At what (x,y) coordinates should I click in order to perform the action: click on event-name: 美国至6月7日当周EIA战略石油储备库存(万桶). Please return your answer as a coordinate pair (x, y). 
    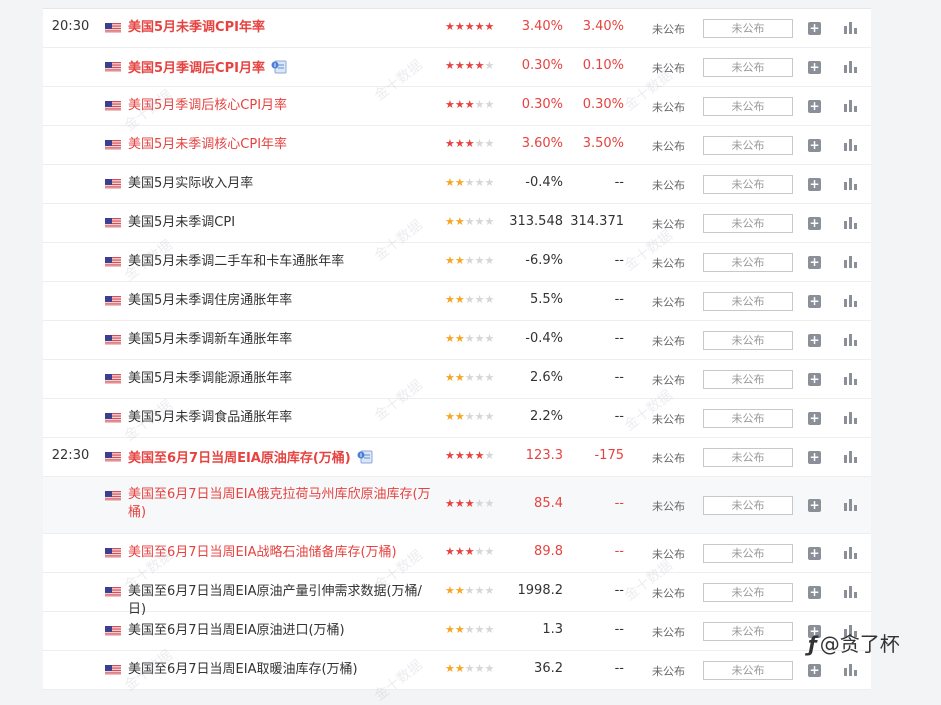
    Looking at the image, I should click on (283, 553).